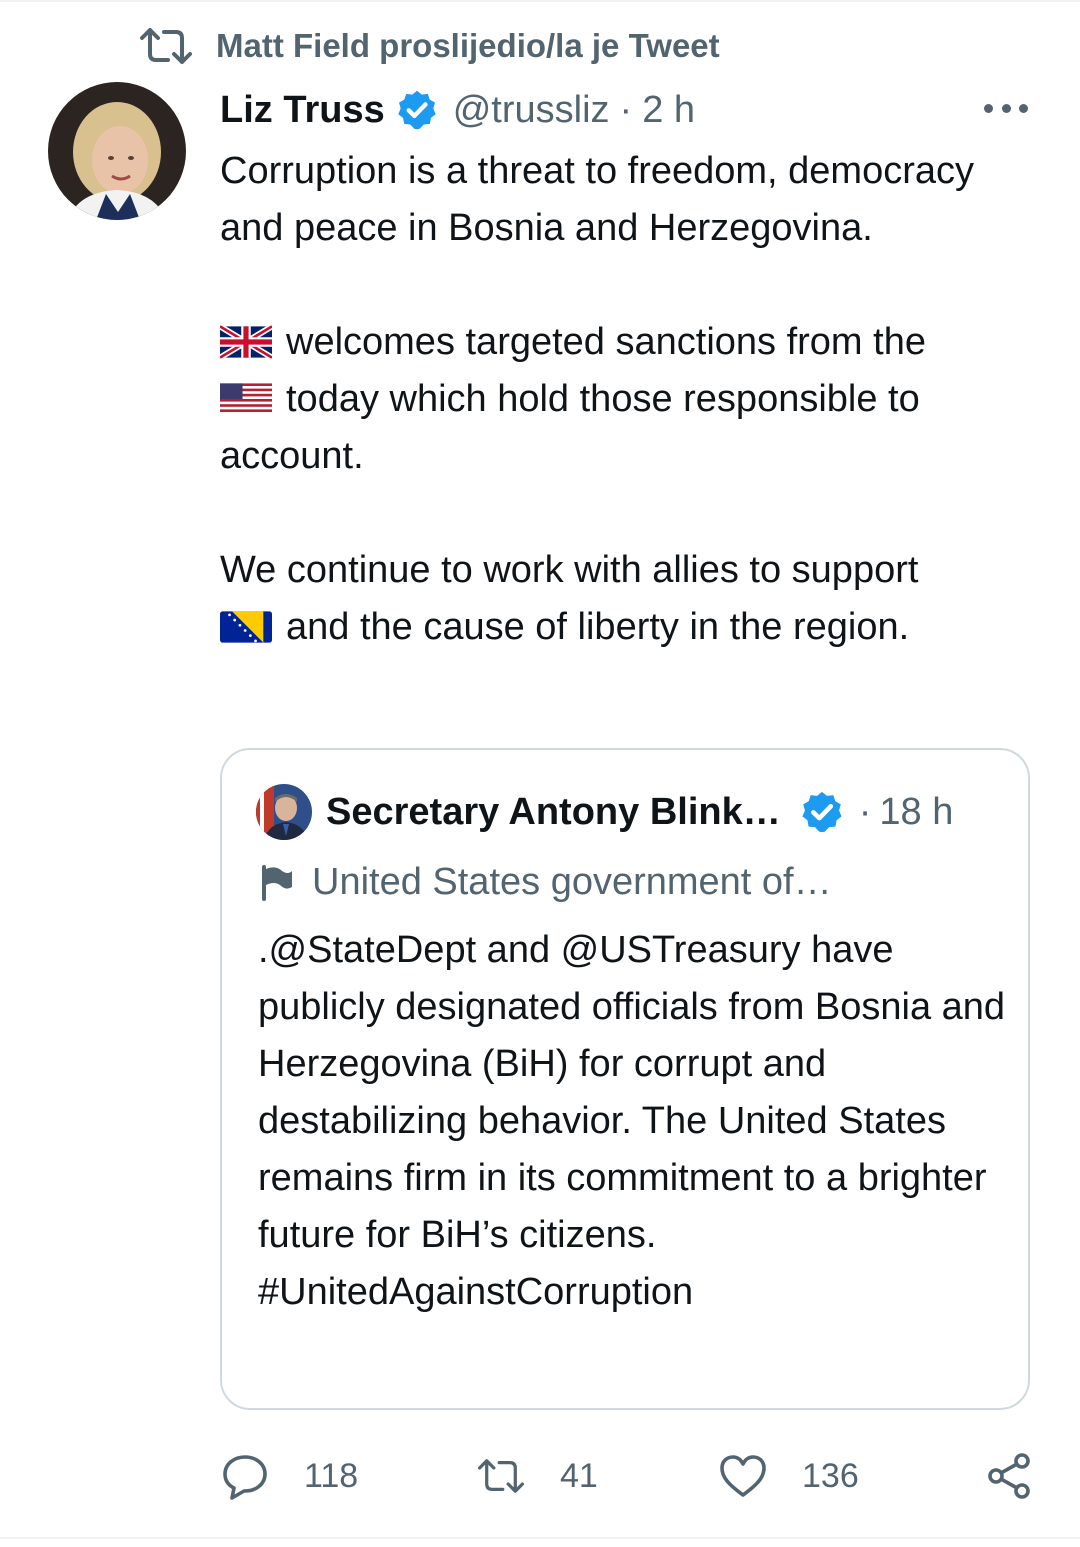  What do you see at coordinates (668, 110) in the screenshot?
I see `tweet-timestamp: 2 h` at bounding box center [668, 110].